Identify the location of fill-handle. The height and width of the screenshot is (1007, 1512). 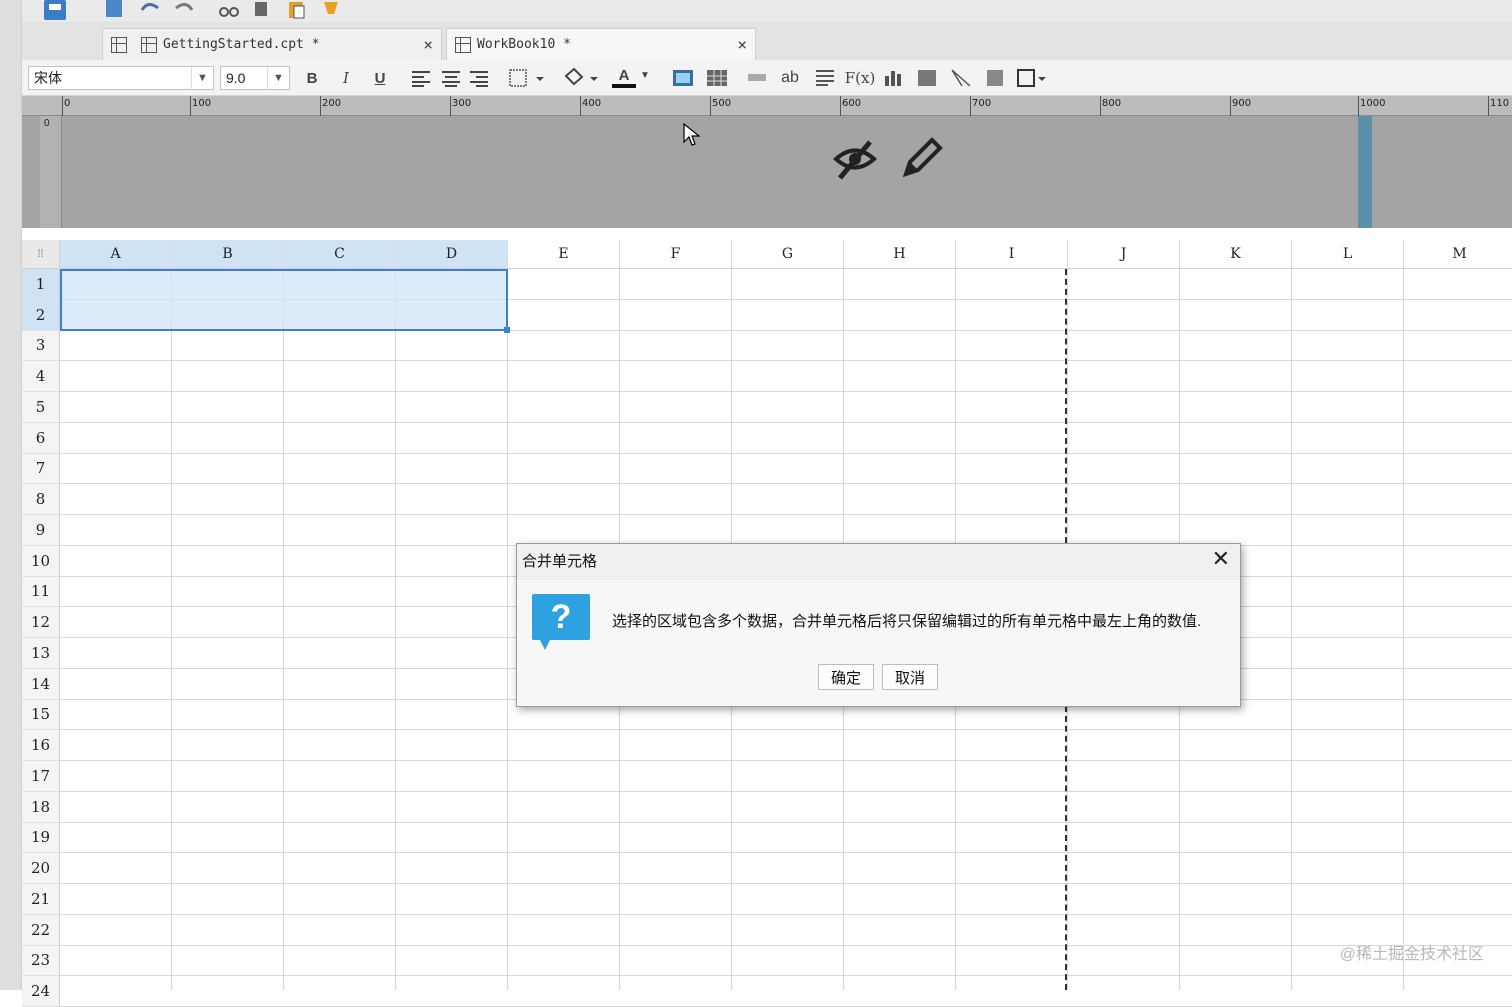
(507, 330).